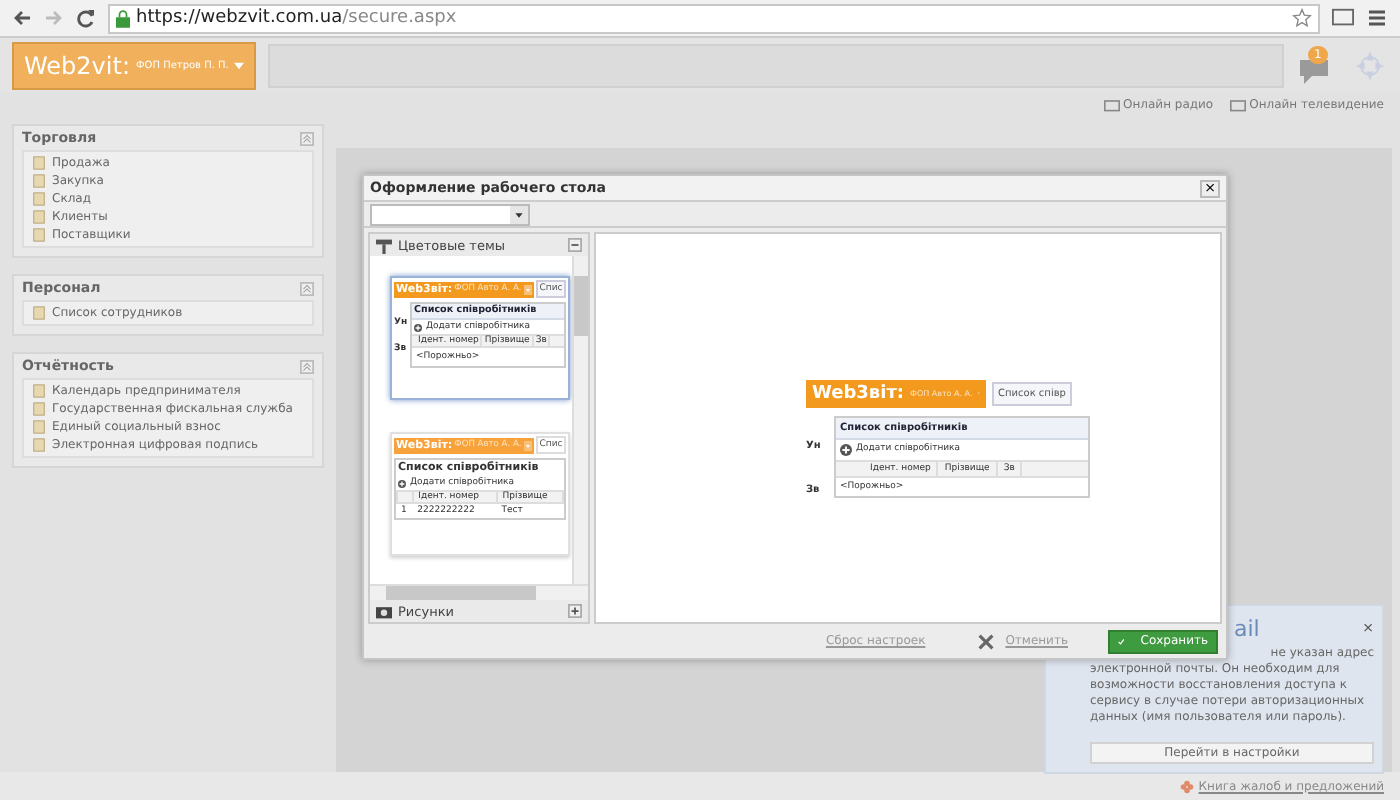 The width and height of the screenshot is (1400, 800). Describe the element at coordinates (1302, 18) in the screenshot. I see `star-icon` at that location.